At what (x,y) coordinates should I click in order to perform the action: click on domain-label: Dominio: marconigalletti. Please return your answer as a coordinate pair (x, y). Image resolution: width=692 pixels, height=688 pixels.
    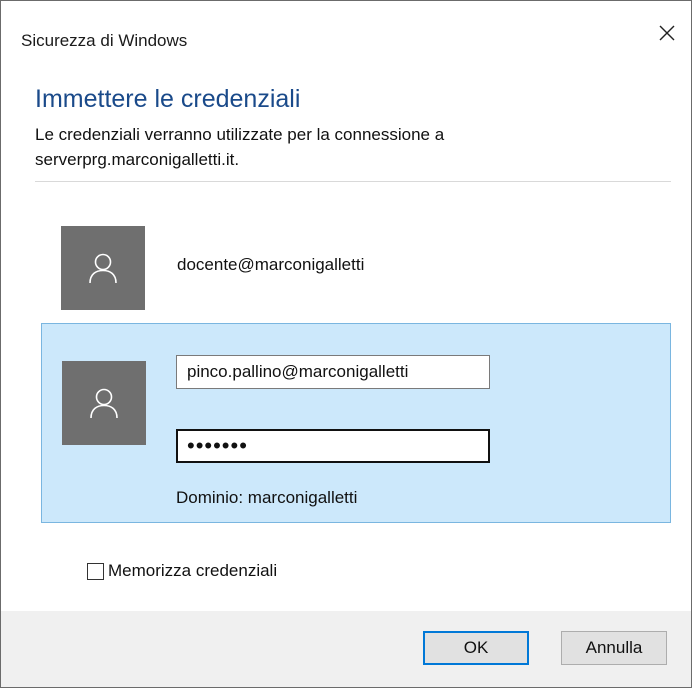
    Looking at the image, I should click on (267, 497).